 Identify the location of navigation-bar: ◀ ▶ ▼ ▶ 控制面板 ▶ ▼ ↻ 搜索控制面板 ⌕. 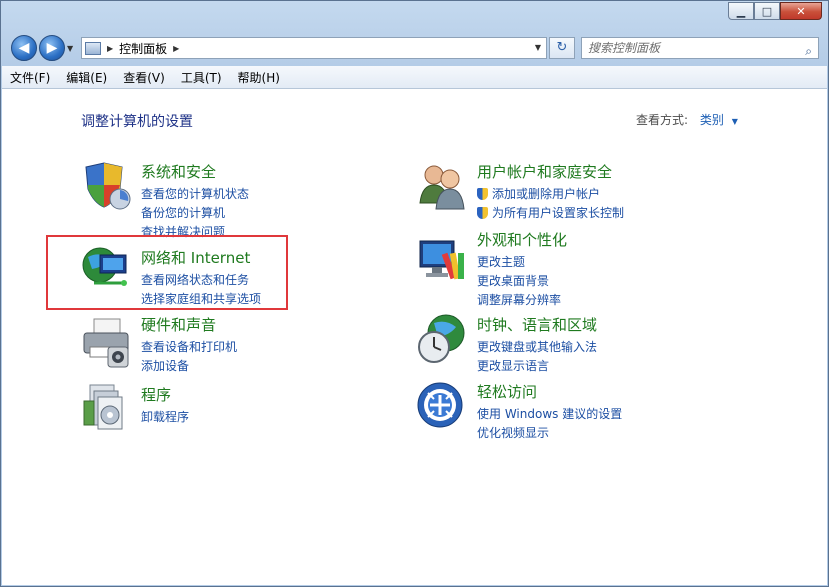
(414, 48).